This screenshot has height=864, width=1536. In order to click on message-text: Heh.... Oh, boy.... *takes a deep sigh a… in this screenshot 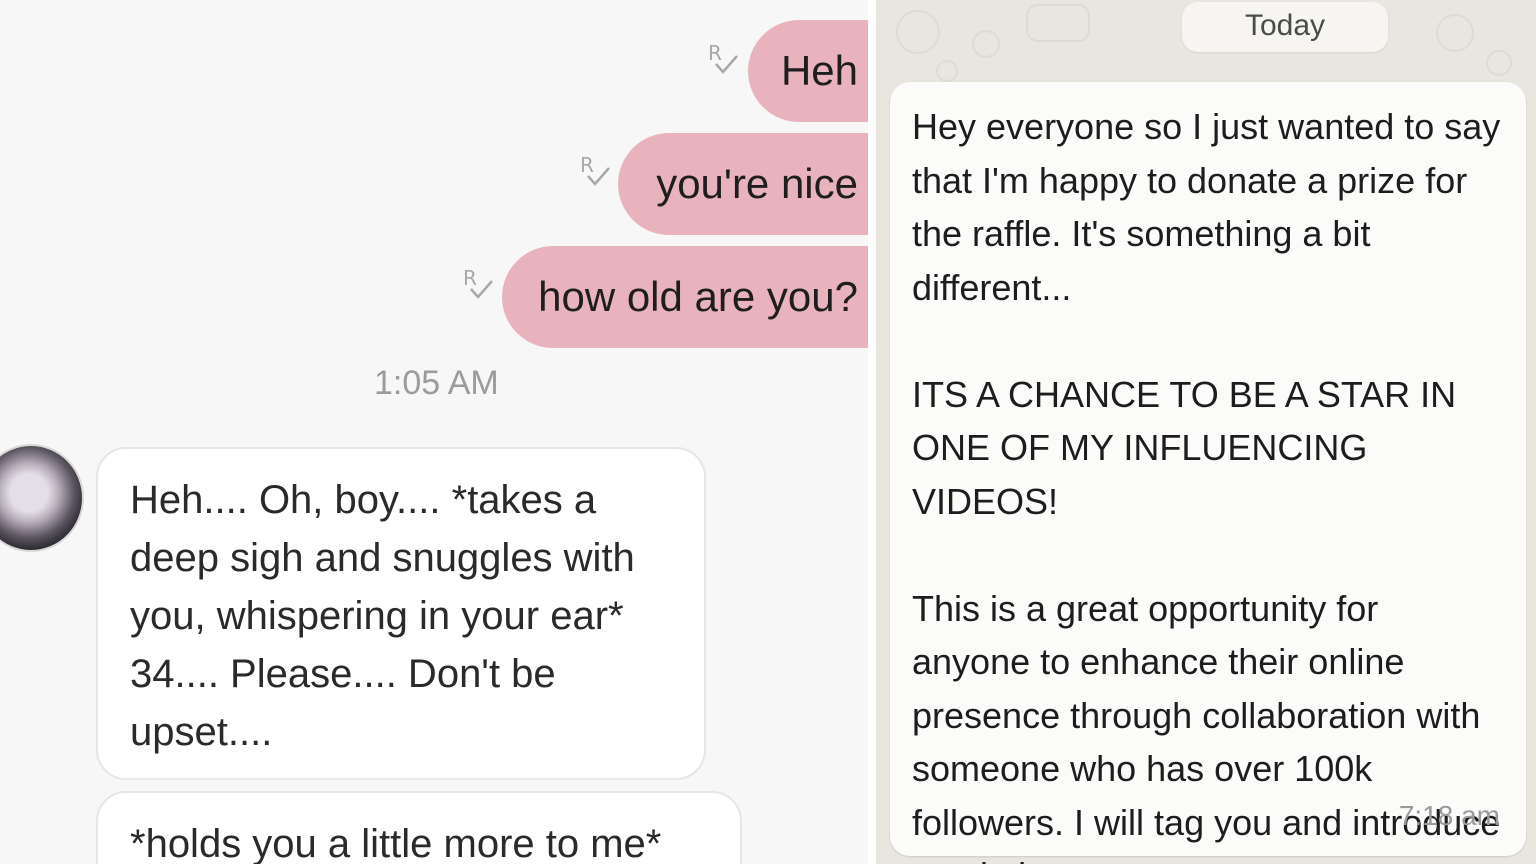, I will do `click(382, 616)`.